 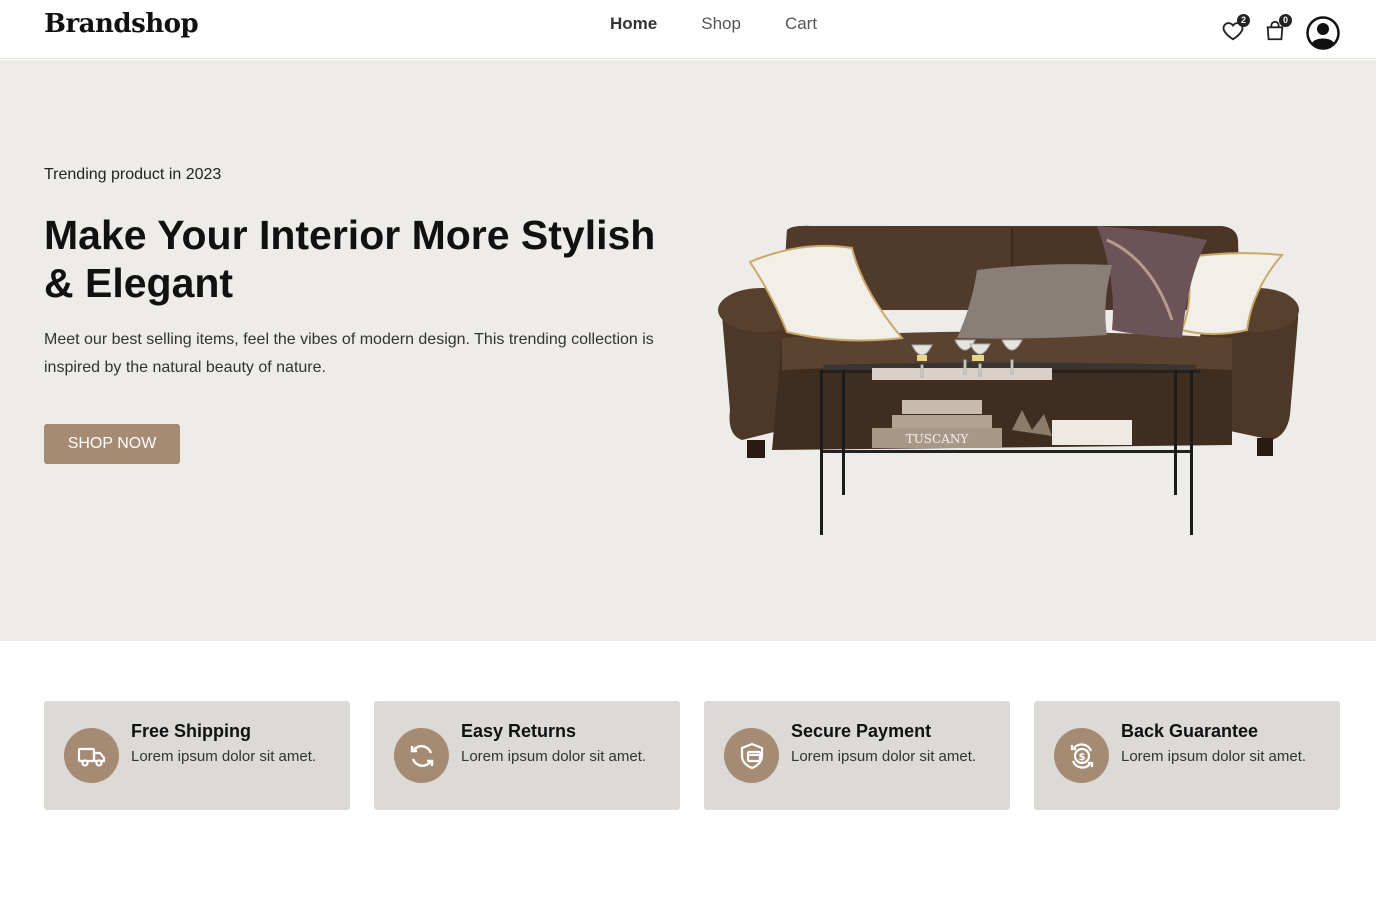 What do you see at coordinates (519, 731) in the screenshot?
I see `feature-title: Easy Returns` at bounding box center [519, 731].